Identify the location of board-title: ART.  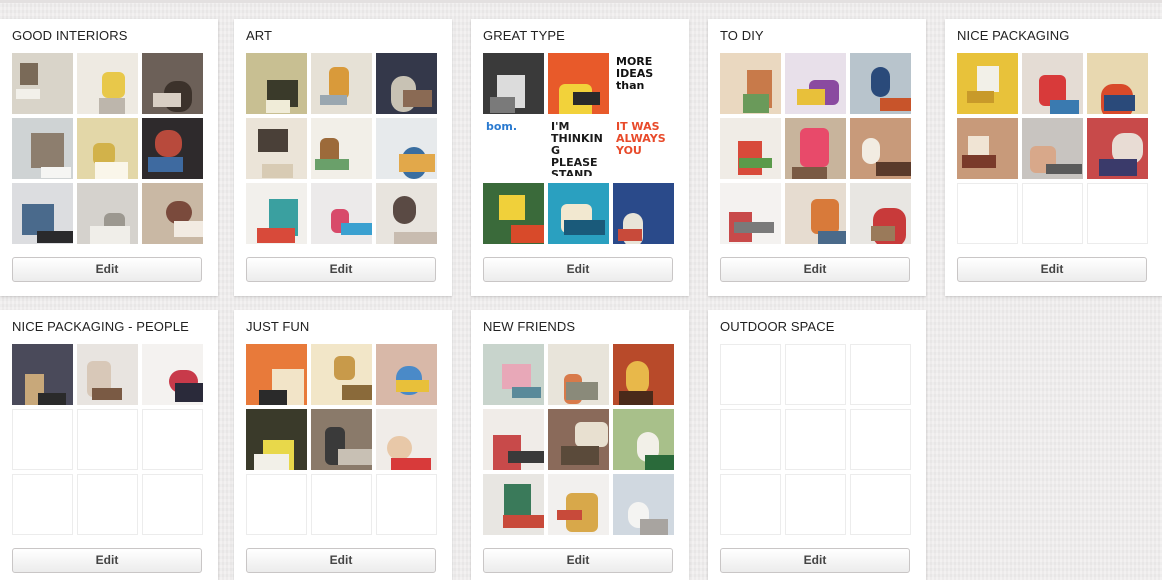
(259, 35).